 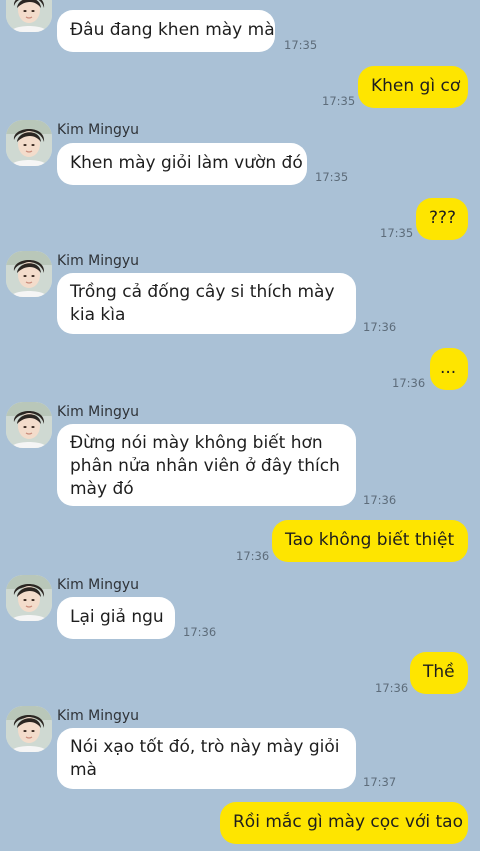 I want to click on message-line: kia kìa, so click(x=98, y=315).